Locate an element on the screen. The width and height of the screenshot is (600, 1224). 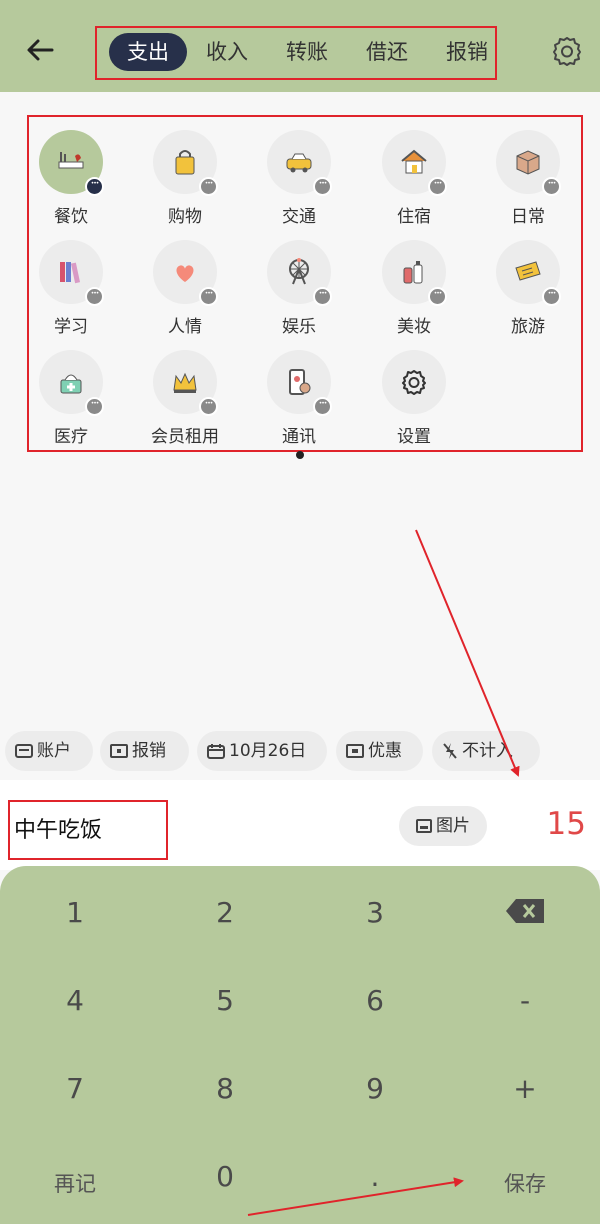
category-shopping: 购物 is located at coordinates (185, 185).